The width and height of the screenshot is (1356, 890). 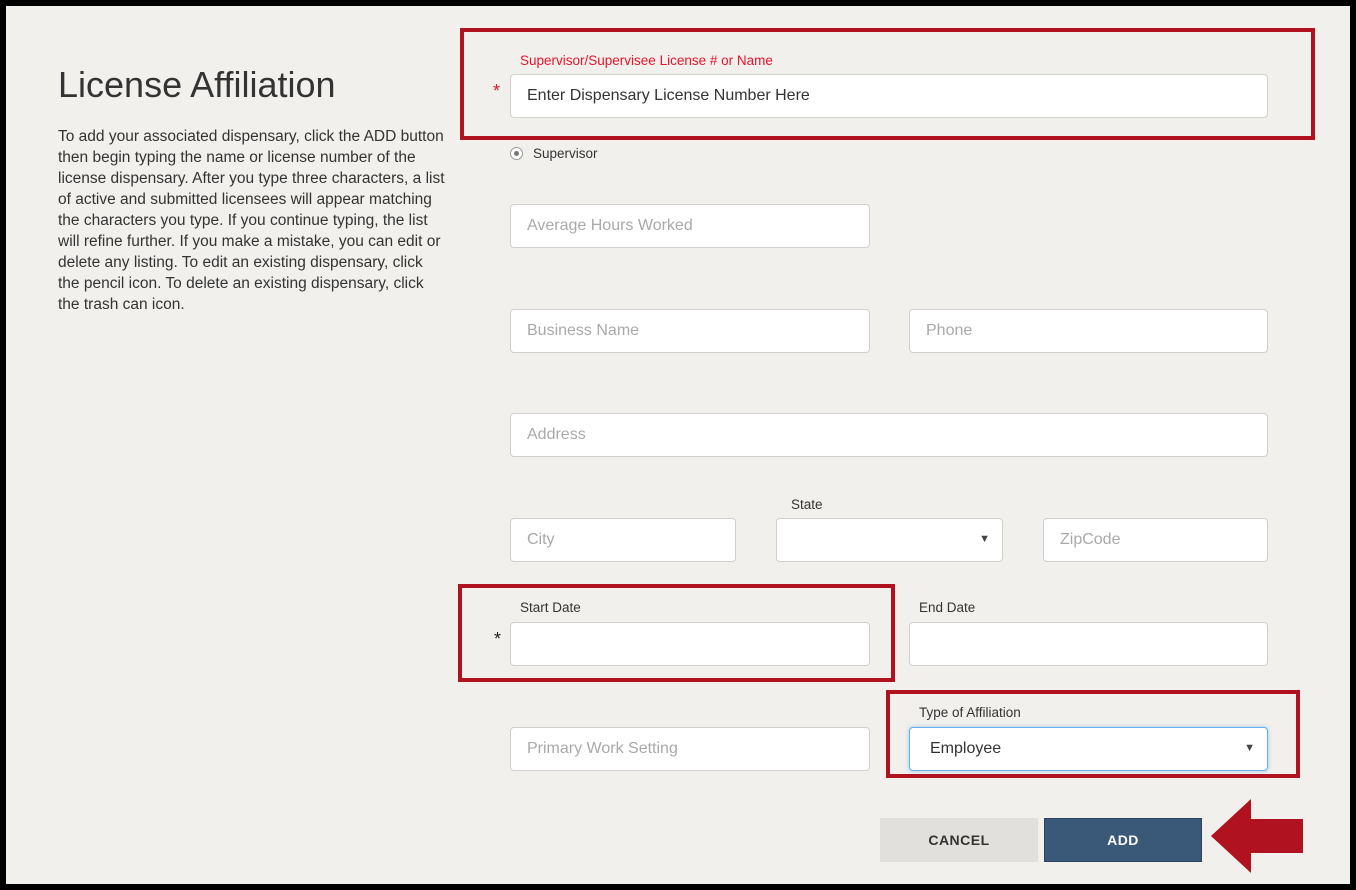 I want to click on zipcode-input, so click(x=1155, y=540).